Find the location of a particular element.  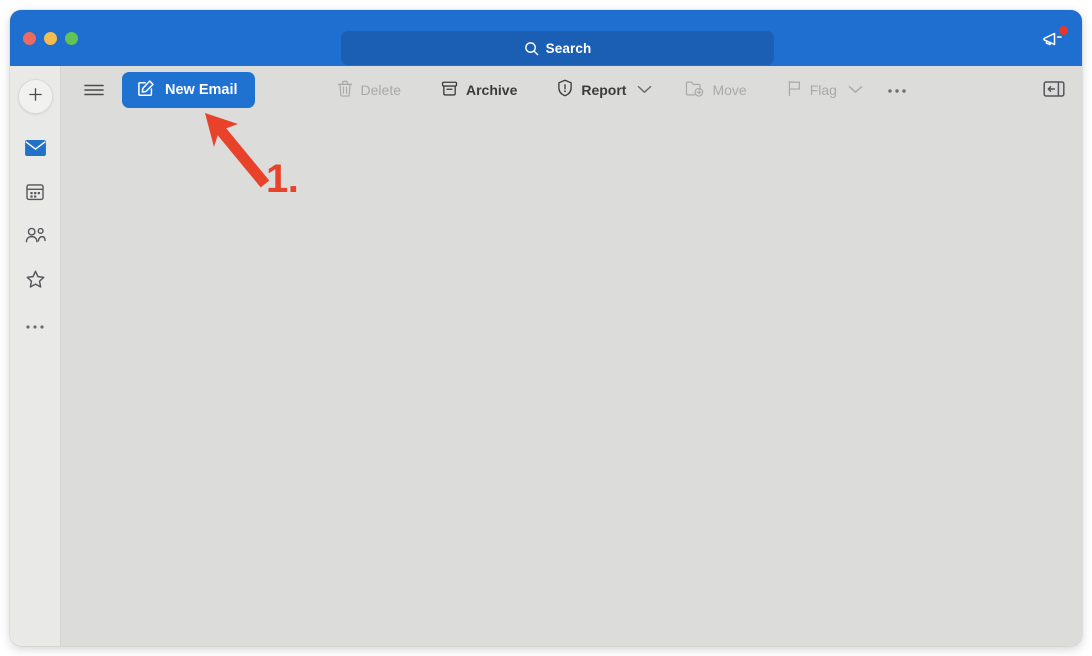

toolbar-overflow-button is located at coordinates (897, 90).